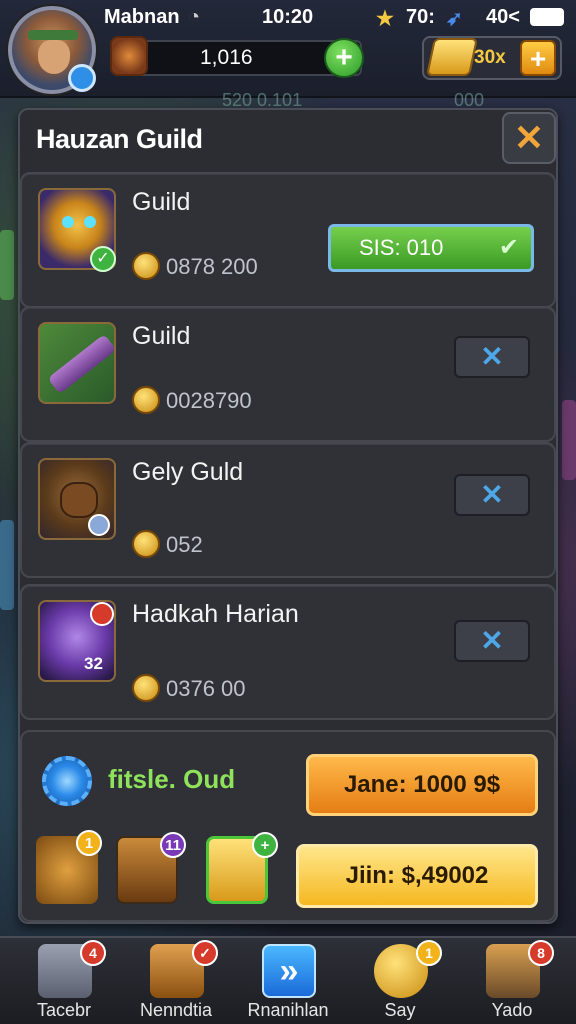  I want to click on nav-badge: 4, so click(93, 953).